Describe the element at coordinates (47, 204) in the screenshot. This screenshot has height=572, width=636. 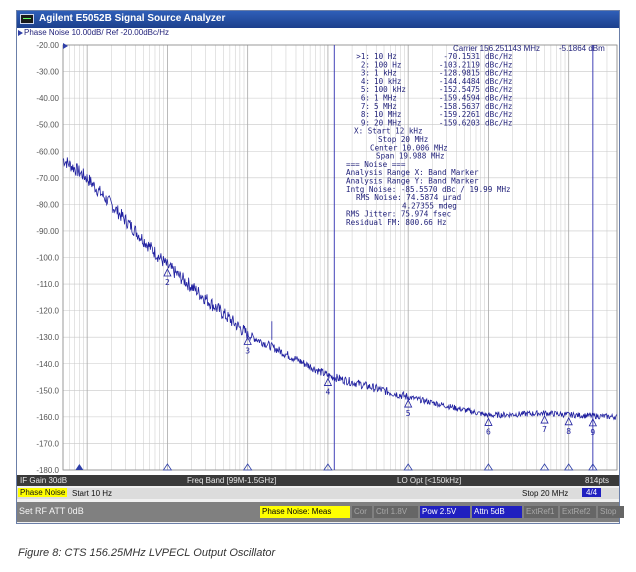
I see `y-tick-label: -80.00` at that location.